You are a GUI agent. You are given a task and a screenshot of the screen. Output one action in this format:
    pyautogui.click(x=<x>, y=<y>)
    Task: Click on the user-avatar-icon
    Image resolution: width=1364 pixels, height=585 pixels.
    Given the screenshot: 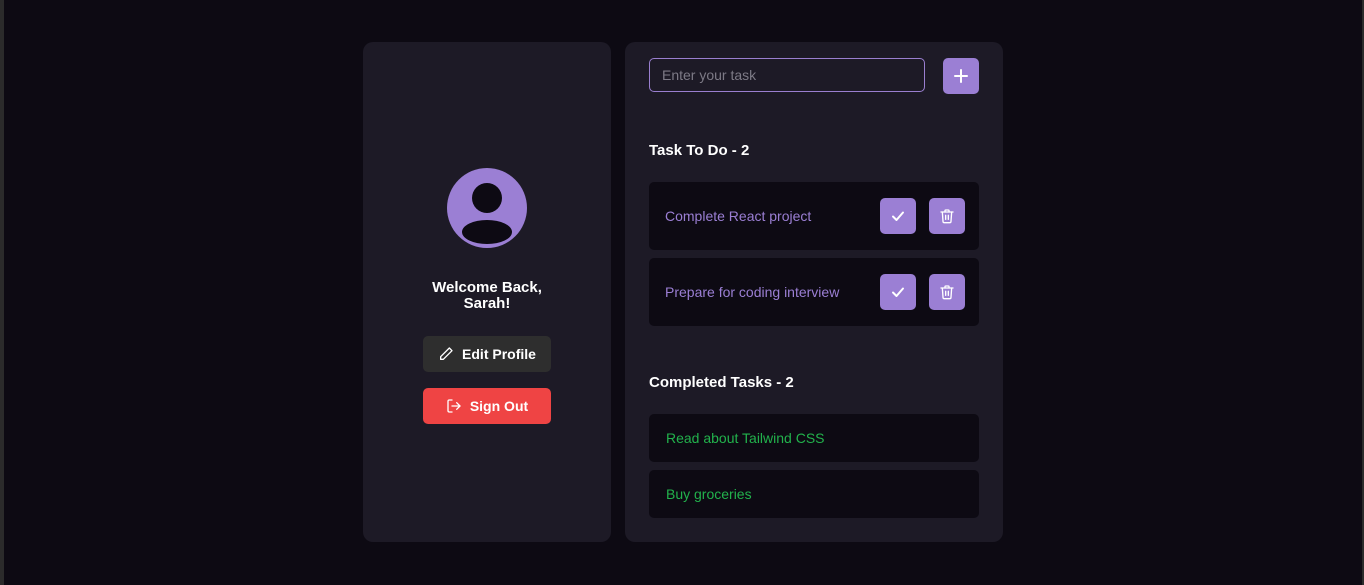 What is the action you would take?
    pyautogui.click(x=487, y=208)
    